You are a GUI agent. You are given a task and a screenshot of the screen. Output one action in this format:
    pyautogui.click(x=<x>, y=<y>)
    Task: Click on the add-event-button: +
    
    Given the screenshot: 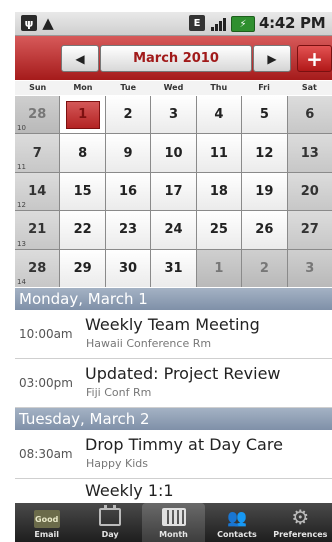 What is the action you would take?
    pyautogui.click(x=314, y=58)
    